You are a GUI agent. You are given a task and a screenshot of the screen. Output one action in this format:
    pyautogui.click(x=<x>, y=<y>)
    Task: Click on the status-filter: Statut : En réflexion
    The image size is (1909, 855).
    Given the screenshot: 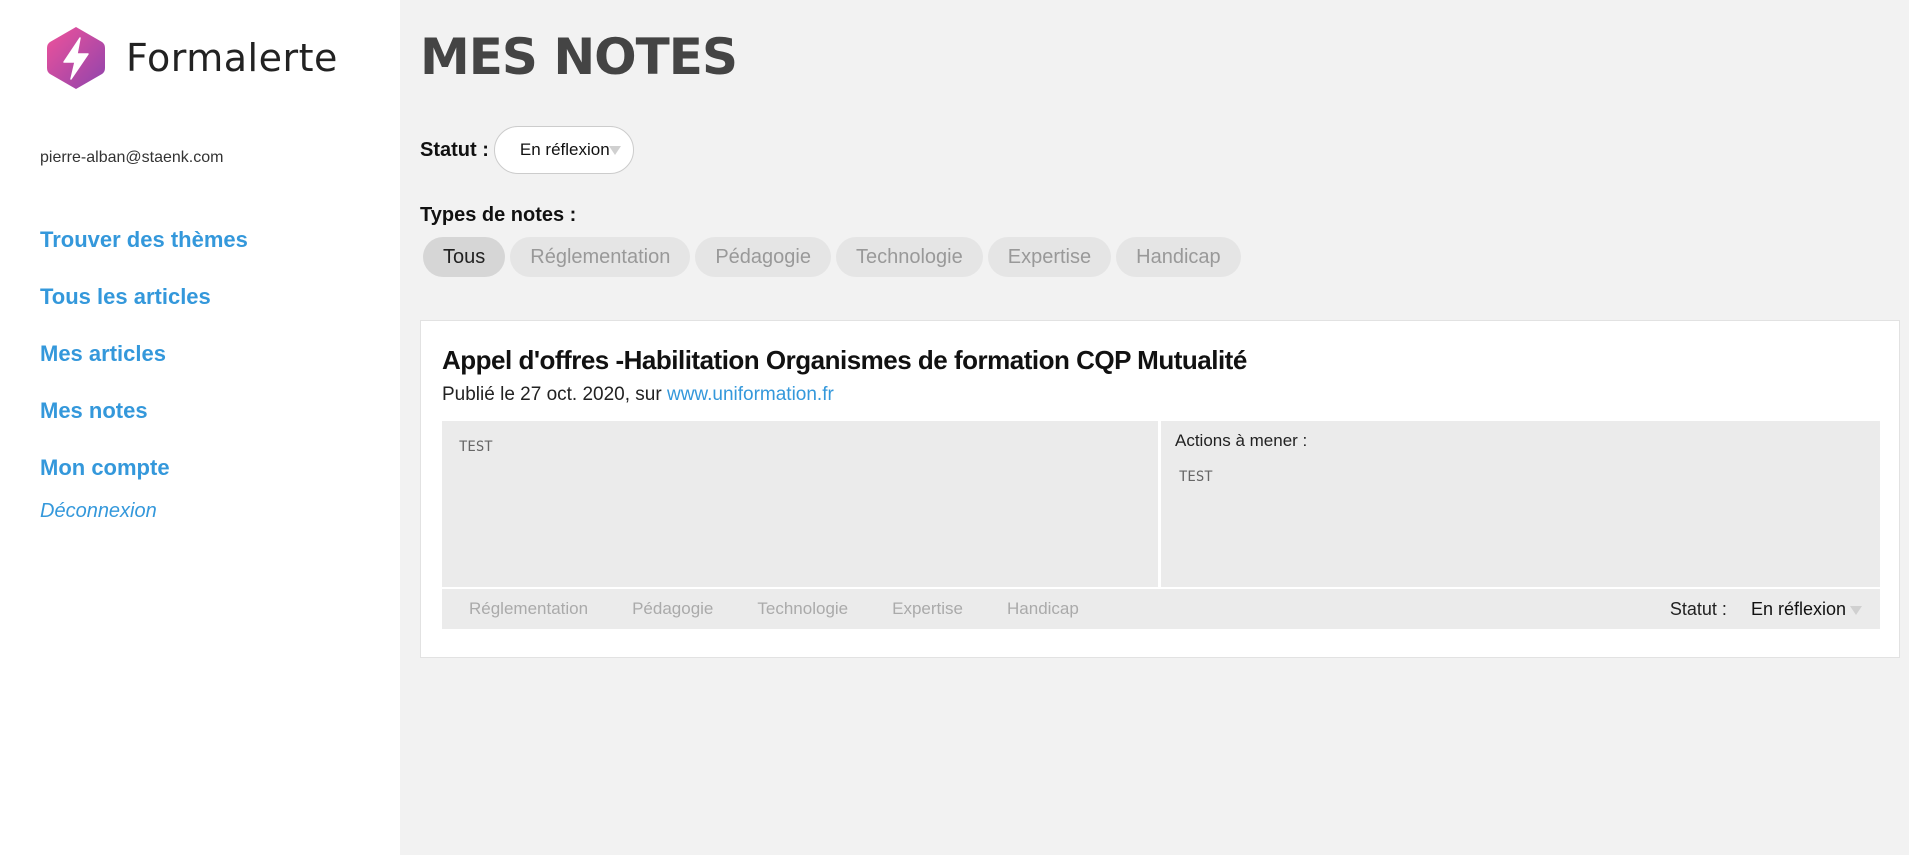 What is the action you would take?
    pyautogui.click(x=527, y=150)
    